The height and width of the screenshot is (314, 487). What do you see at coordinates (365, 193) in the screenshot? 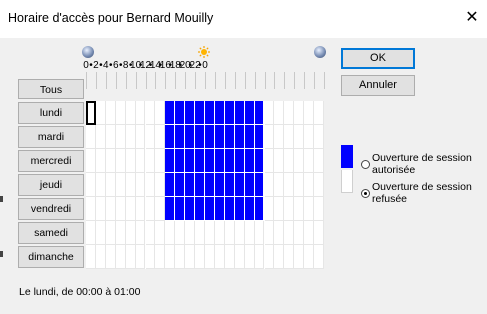
I see `radio-denied` at bounding box center [365, 193].